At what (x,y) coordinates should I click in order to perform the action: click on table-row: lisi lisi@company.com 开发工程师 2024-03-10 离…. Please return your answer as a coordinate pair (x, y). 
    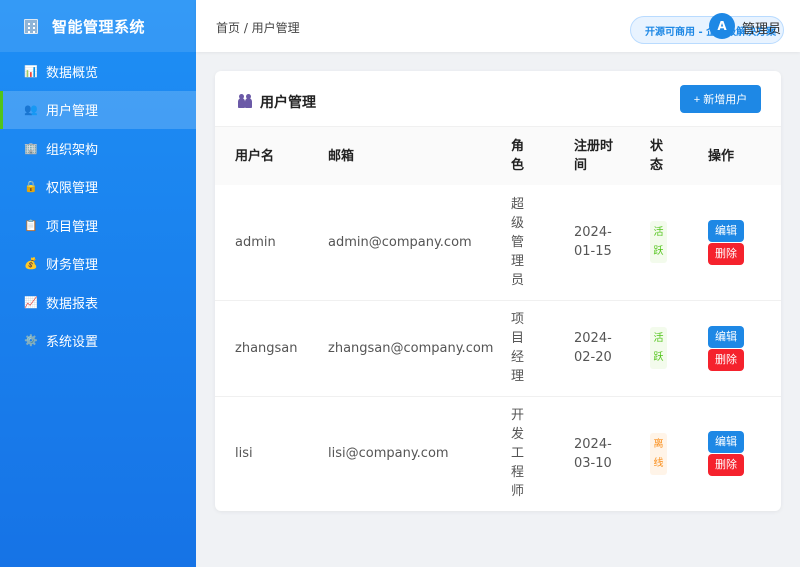
    Looking at the image, I should click on (498, 453).